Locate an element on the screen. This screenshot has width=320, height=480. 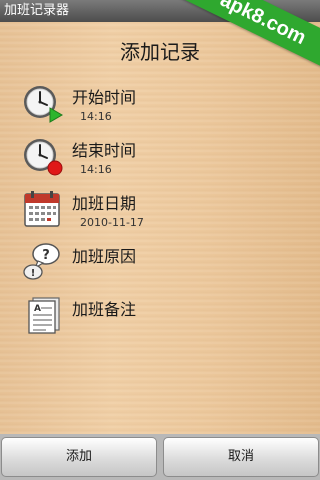
calendar-icon is located at coordinates (42, 209).